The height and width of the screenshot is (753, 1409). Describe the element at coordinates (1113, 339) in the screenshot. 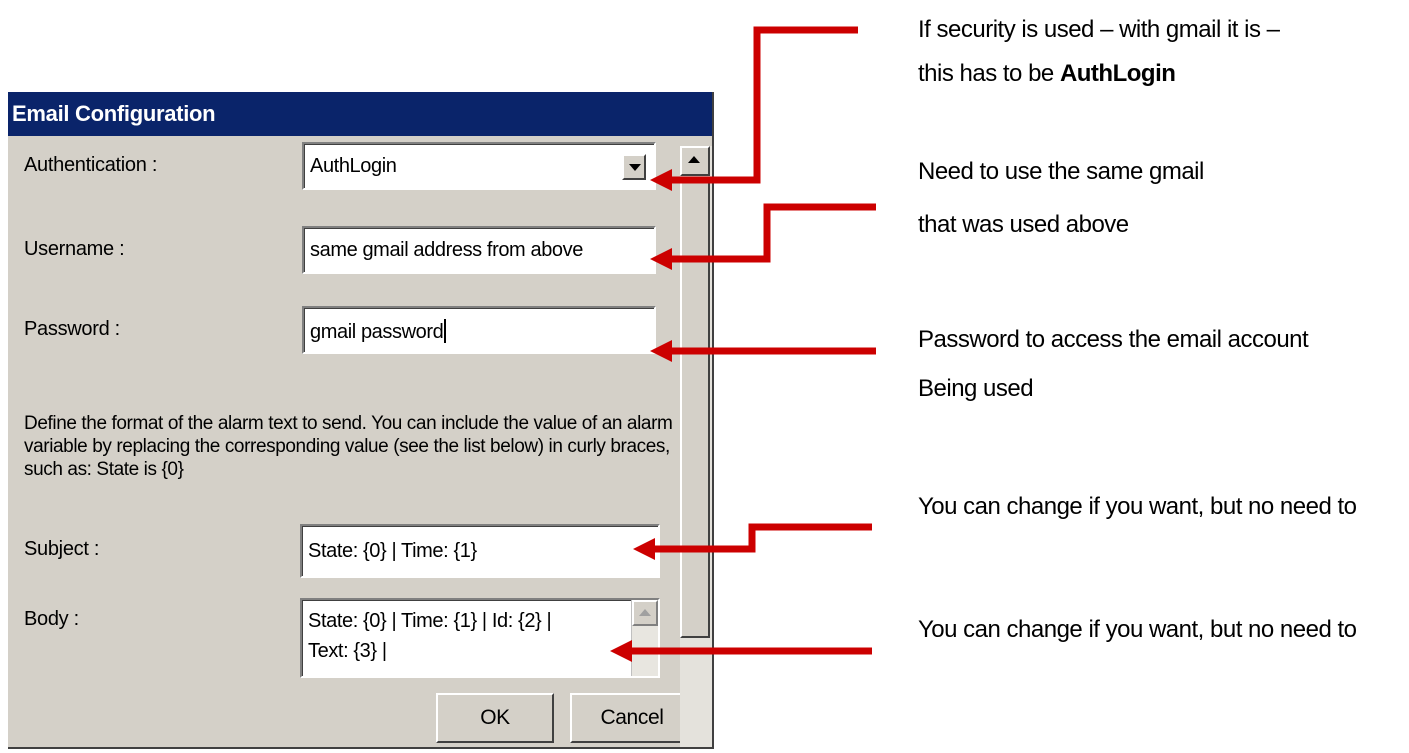

I see `note-password-line-1: Password to access the email account` at that location.